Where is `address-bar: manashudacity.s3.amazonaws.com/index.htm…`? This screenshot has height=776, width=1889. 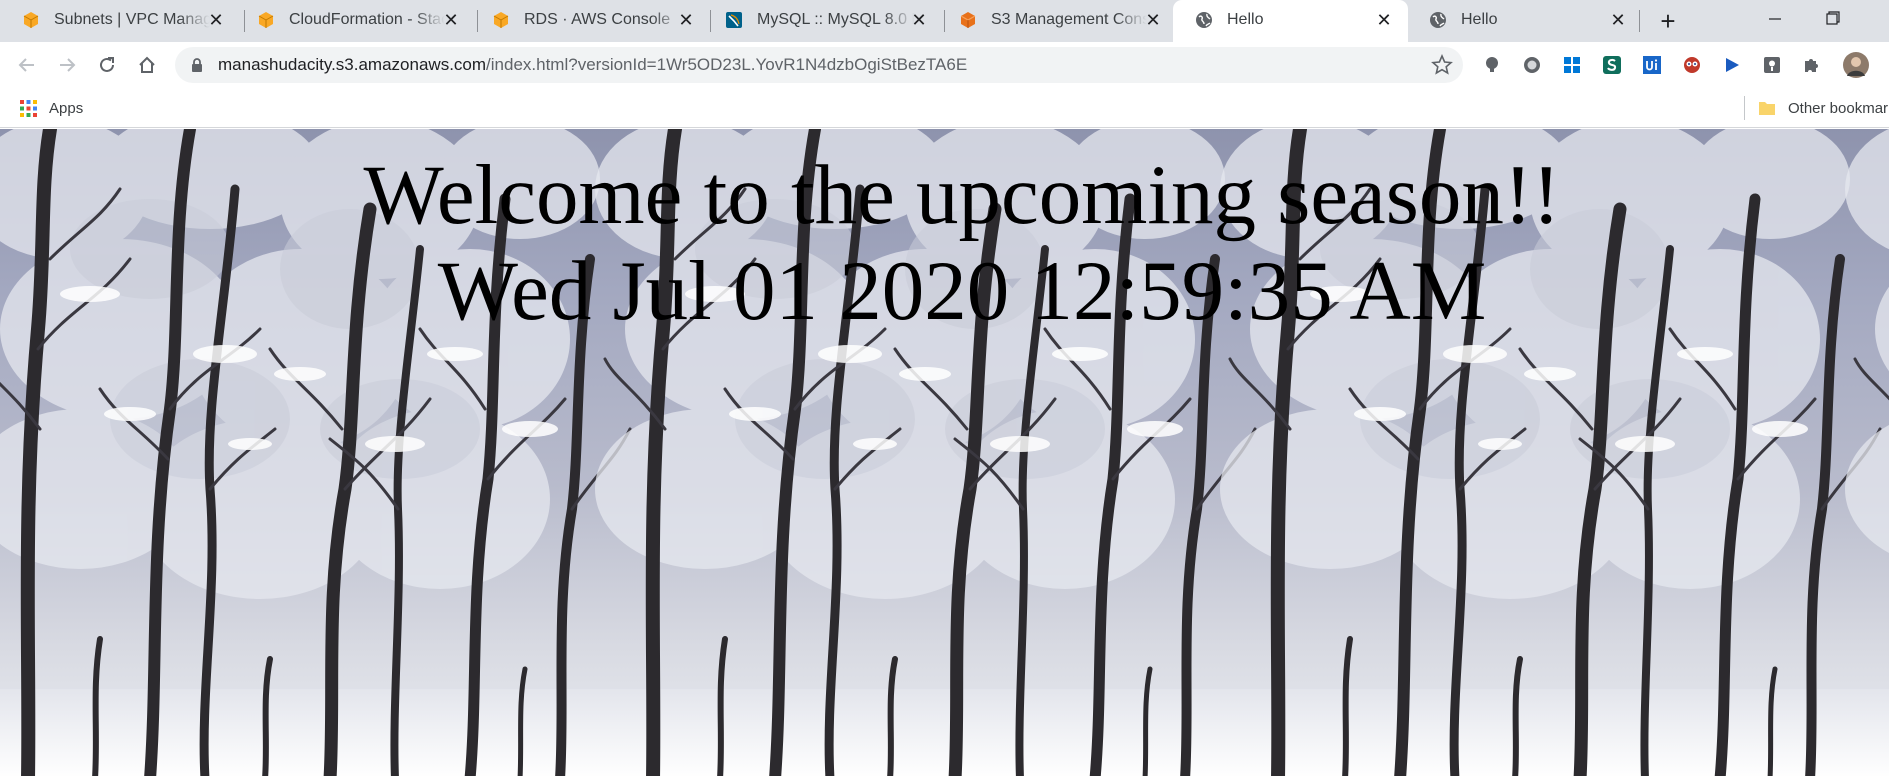
address-bar: manashudacity.s3.amazonaws.com/index.htm… is located at coordinates (819, 65).